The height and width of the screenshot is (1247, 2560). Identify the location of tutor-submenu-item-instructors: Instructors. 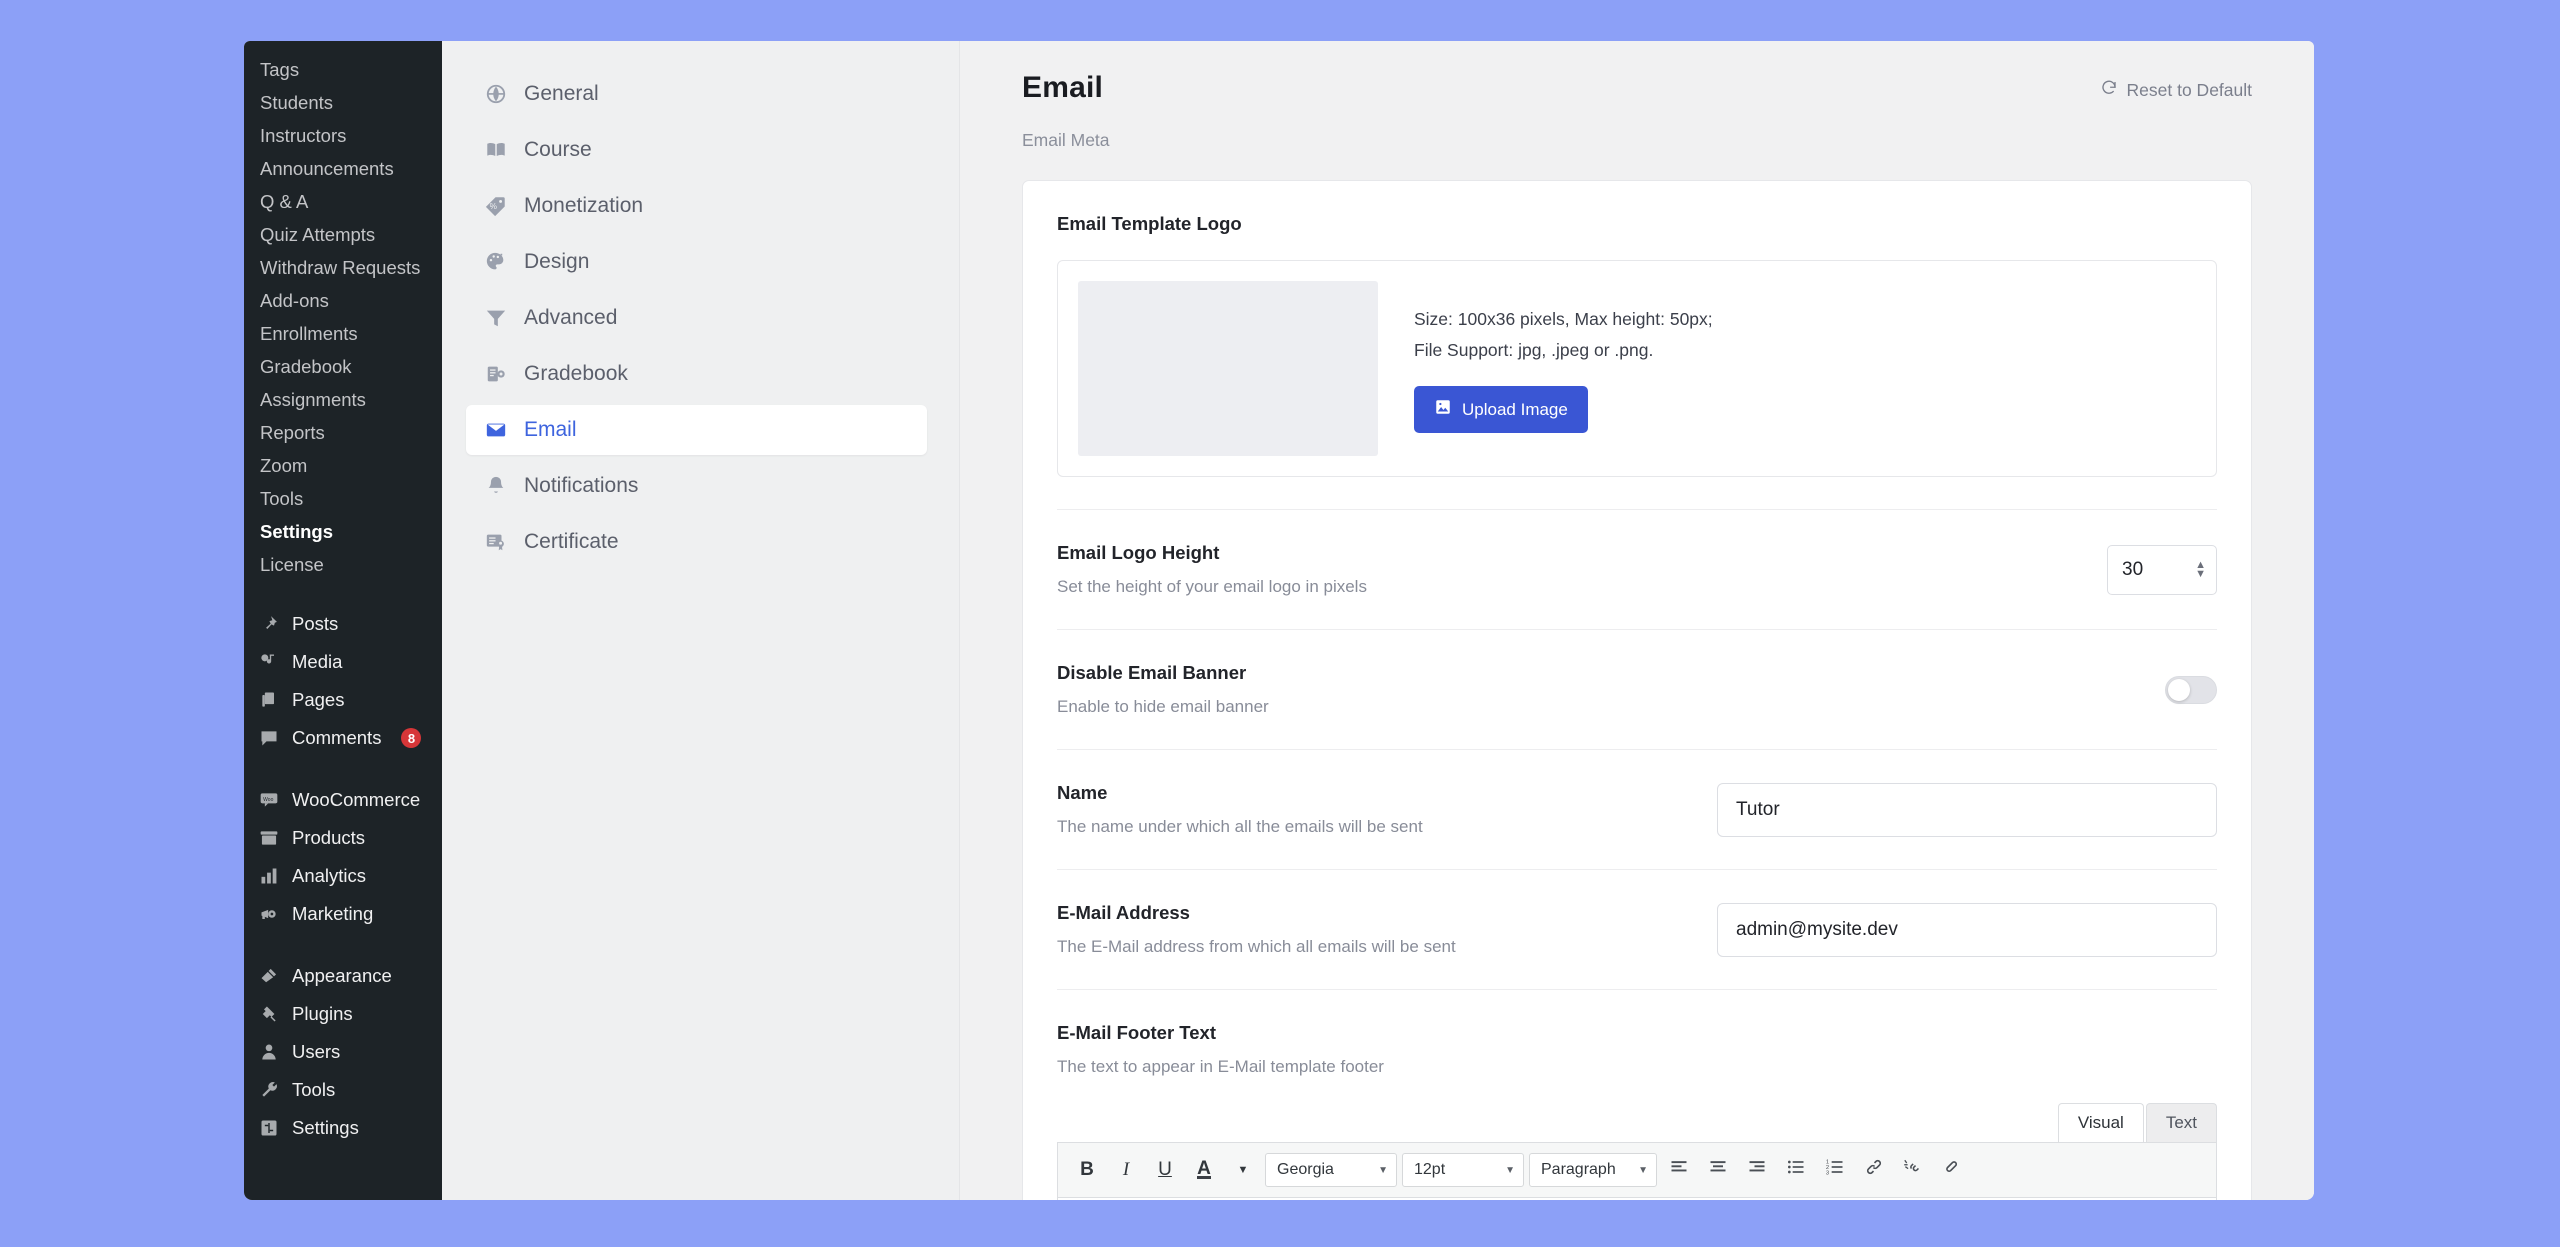
(343, 135).